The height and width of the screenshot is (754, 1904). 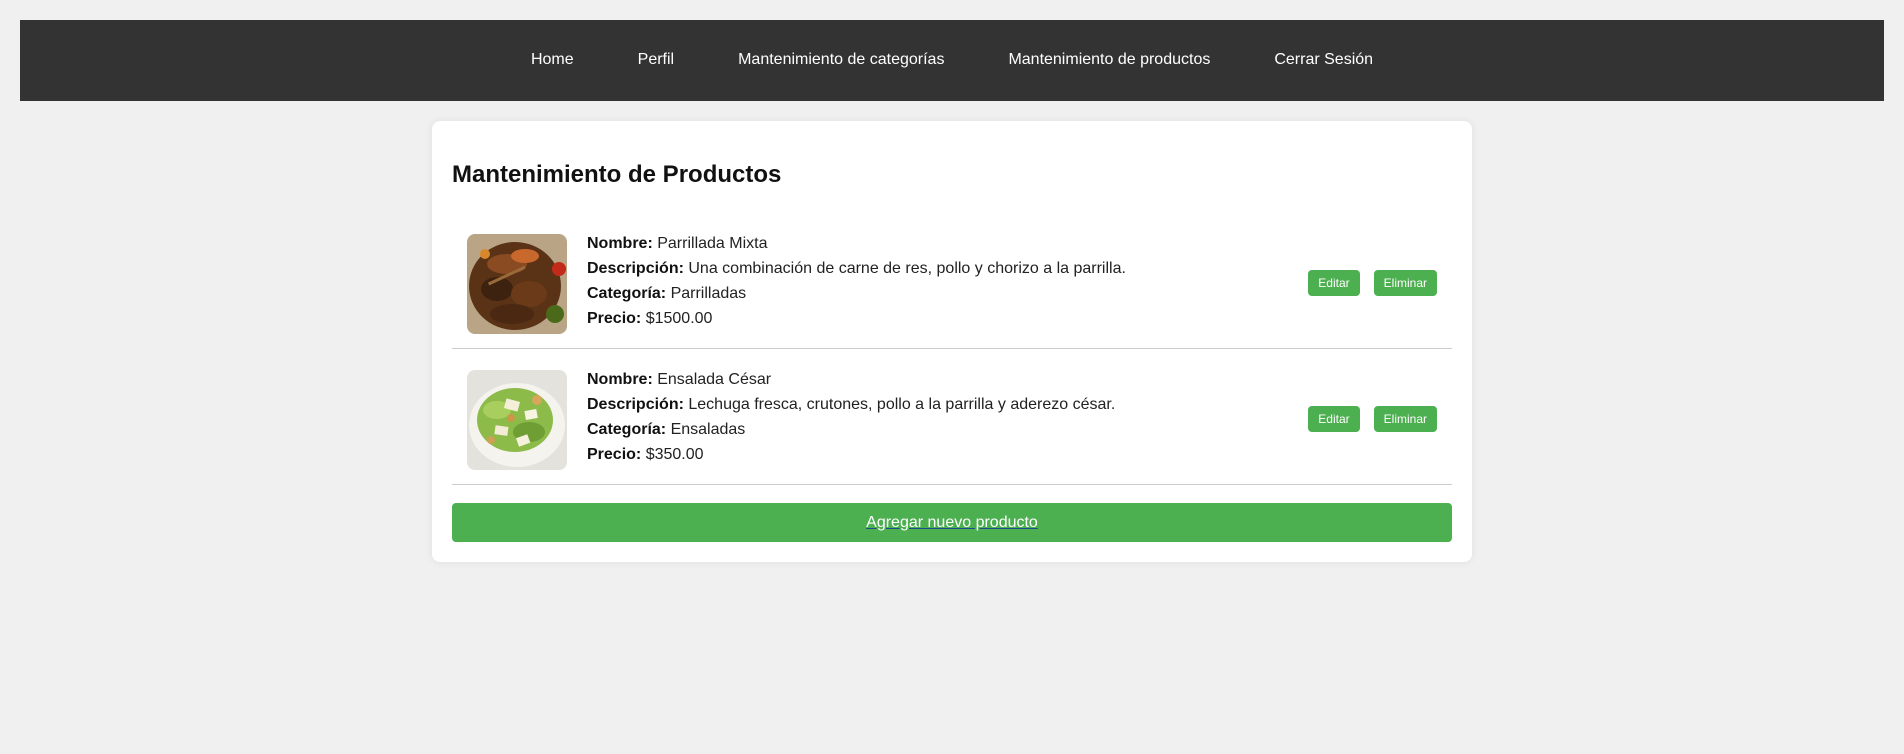 I want to click on nav-products-link: Mantenimiento de productos, so click(x=1109, y=60).